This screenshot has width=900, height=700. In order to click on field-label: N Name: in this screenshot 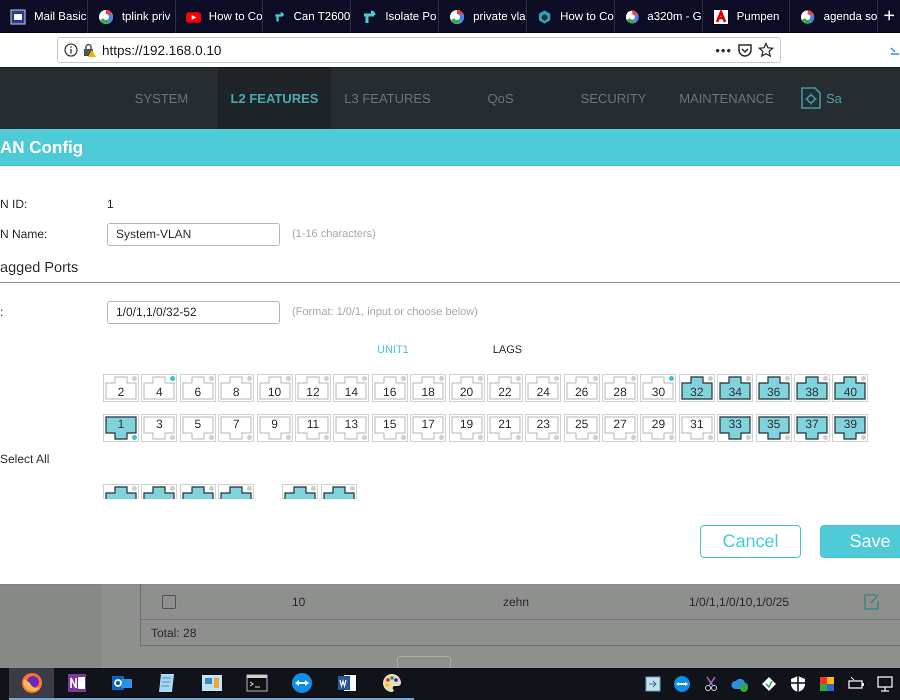, I will do `click(24, 234)`.